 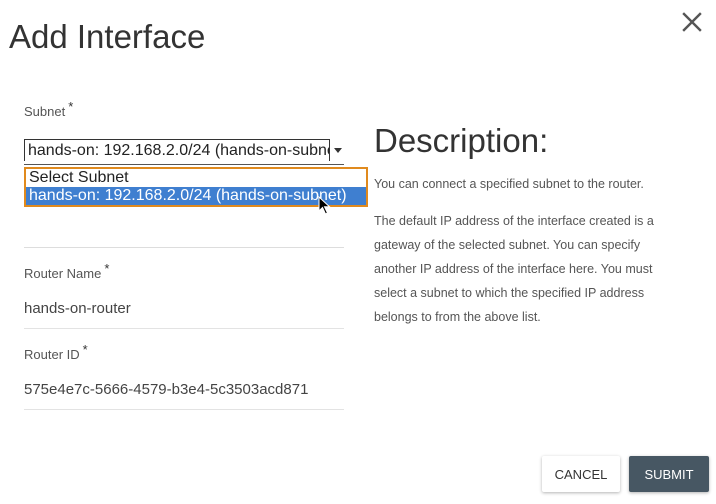 What do you see at coordinates (184, 394) in the screenshot?
I see `router-id-field: 575e4e7c-5666-4579-b3e4-5c3503acd871` at bounding box center [184, 394].